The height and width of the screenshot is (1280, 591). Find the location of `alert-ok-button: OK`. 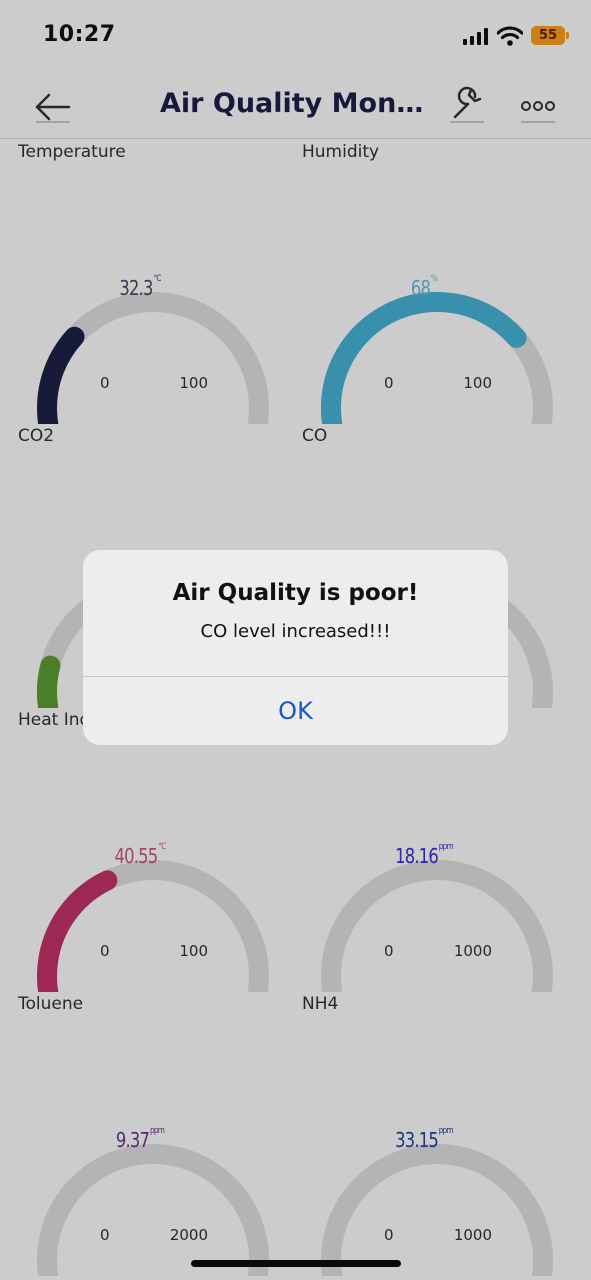

alert-ok-button: OK is located at coordinates (295, 711).